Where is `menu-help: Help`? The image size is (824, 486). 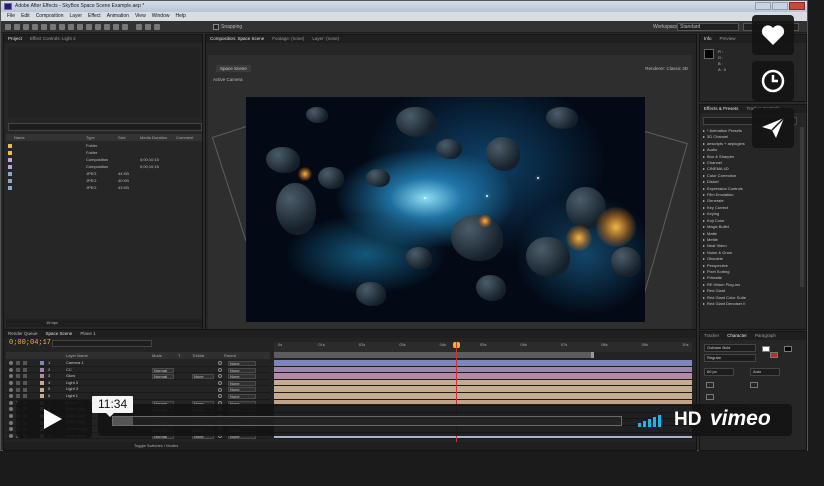
menu-help: Help is located at coordinates (180, 16).